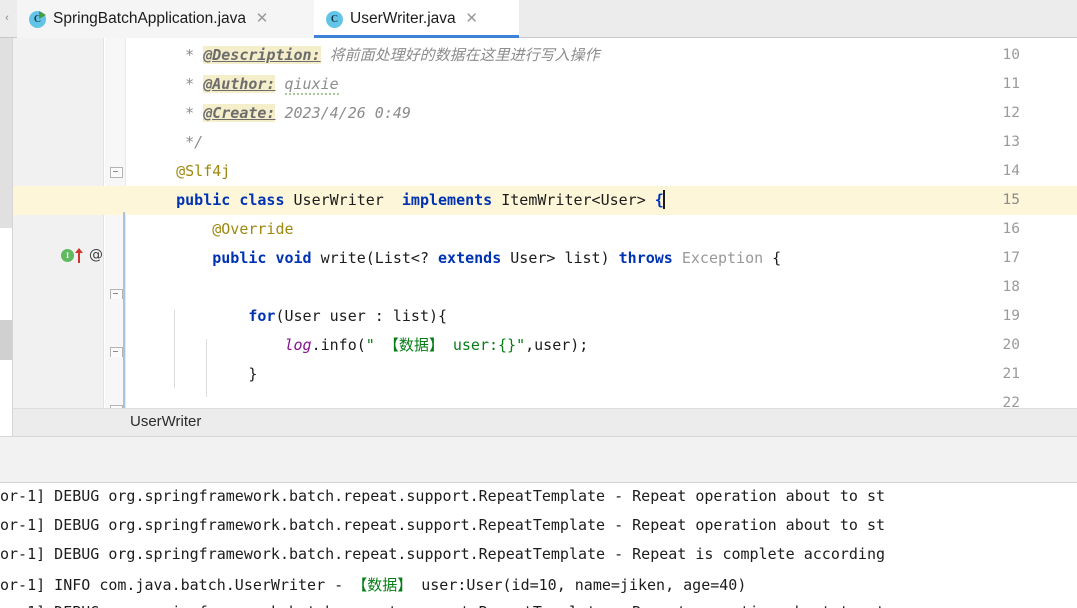 Image resolution: width=1077 pixels, height=608 pixels. Describe the element at coordinates (538, 459) in the screenshot. I see `editor-console-splitter` at that location.